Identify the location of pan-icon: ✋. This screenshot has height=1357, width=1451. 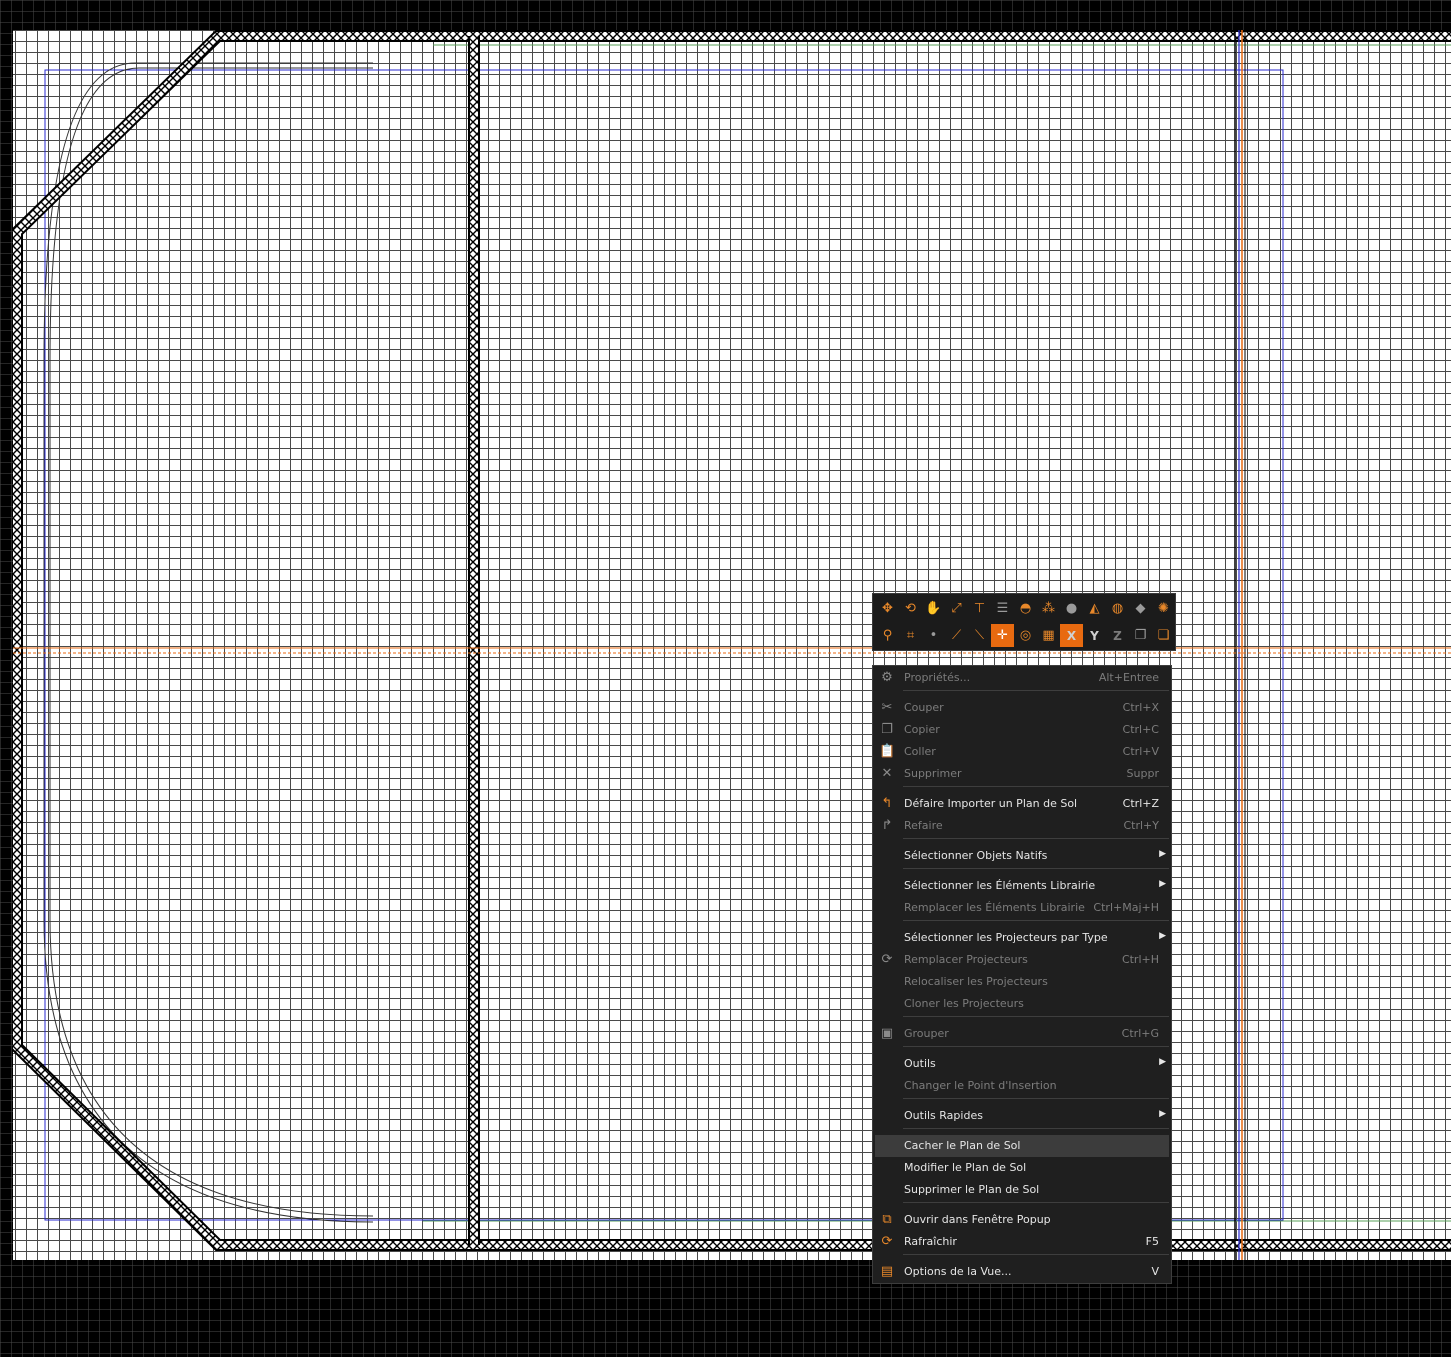
(933, 608).